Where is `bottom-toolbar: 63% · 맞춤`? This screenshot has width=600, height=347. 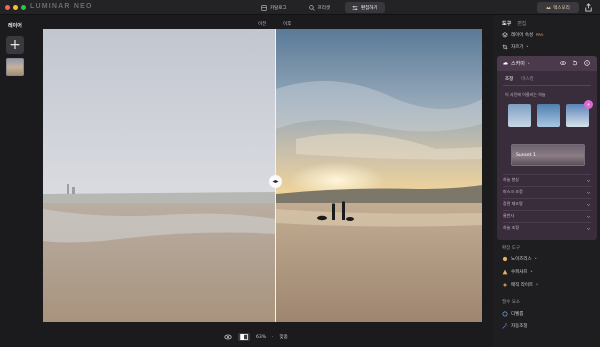 bottom-toolbar: 63% · 맞춤 is located at coordinates (256, 337).